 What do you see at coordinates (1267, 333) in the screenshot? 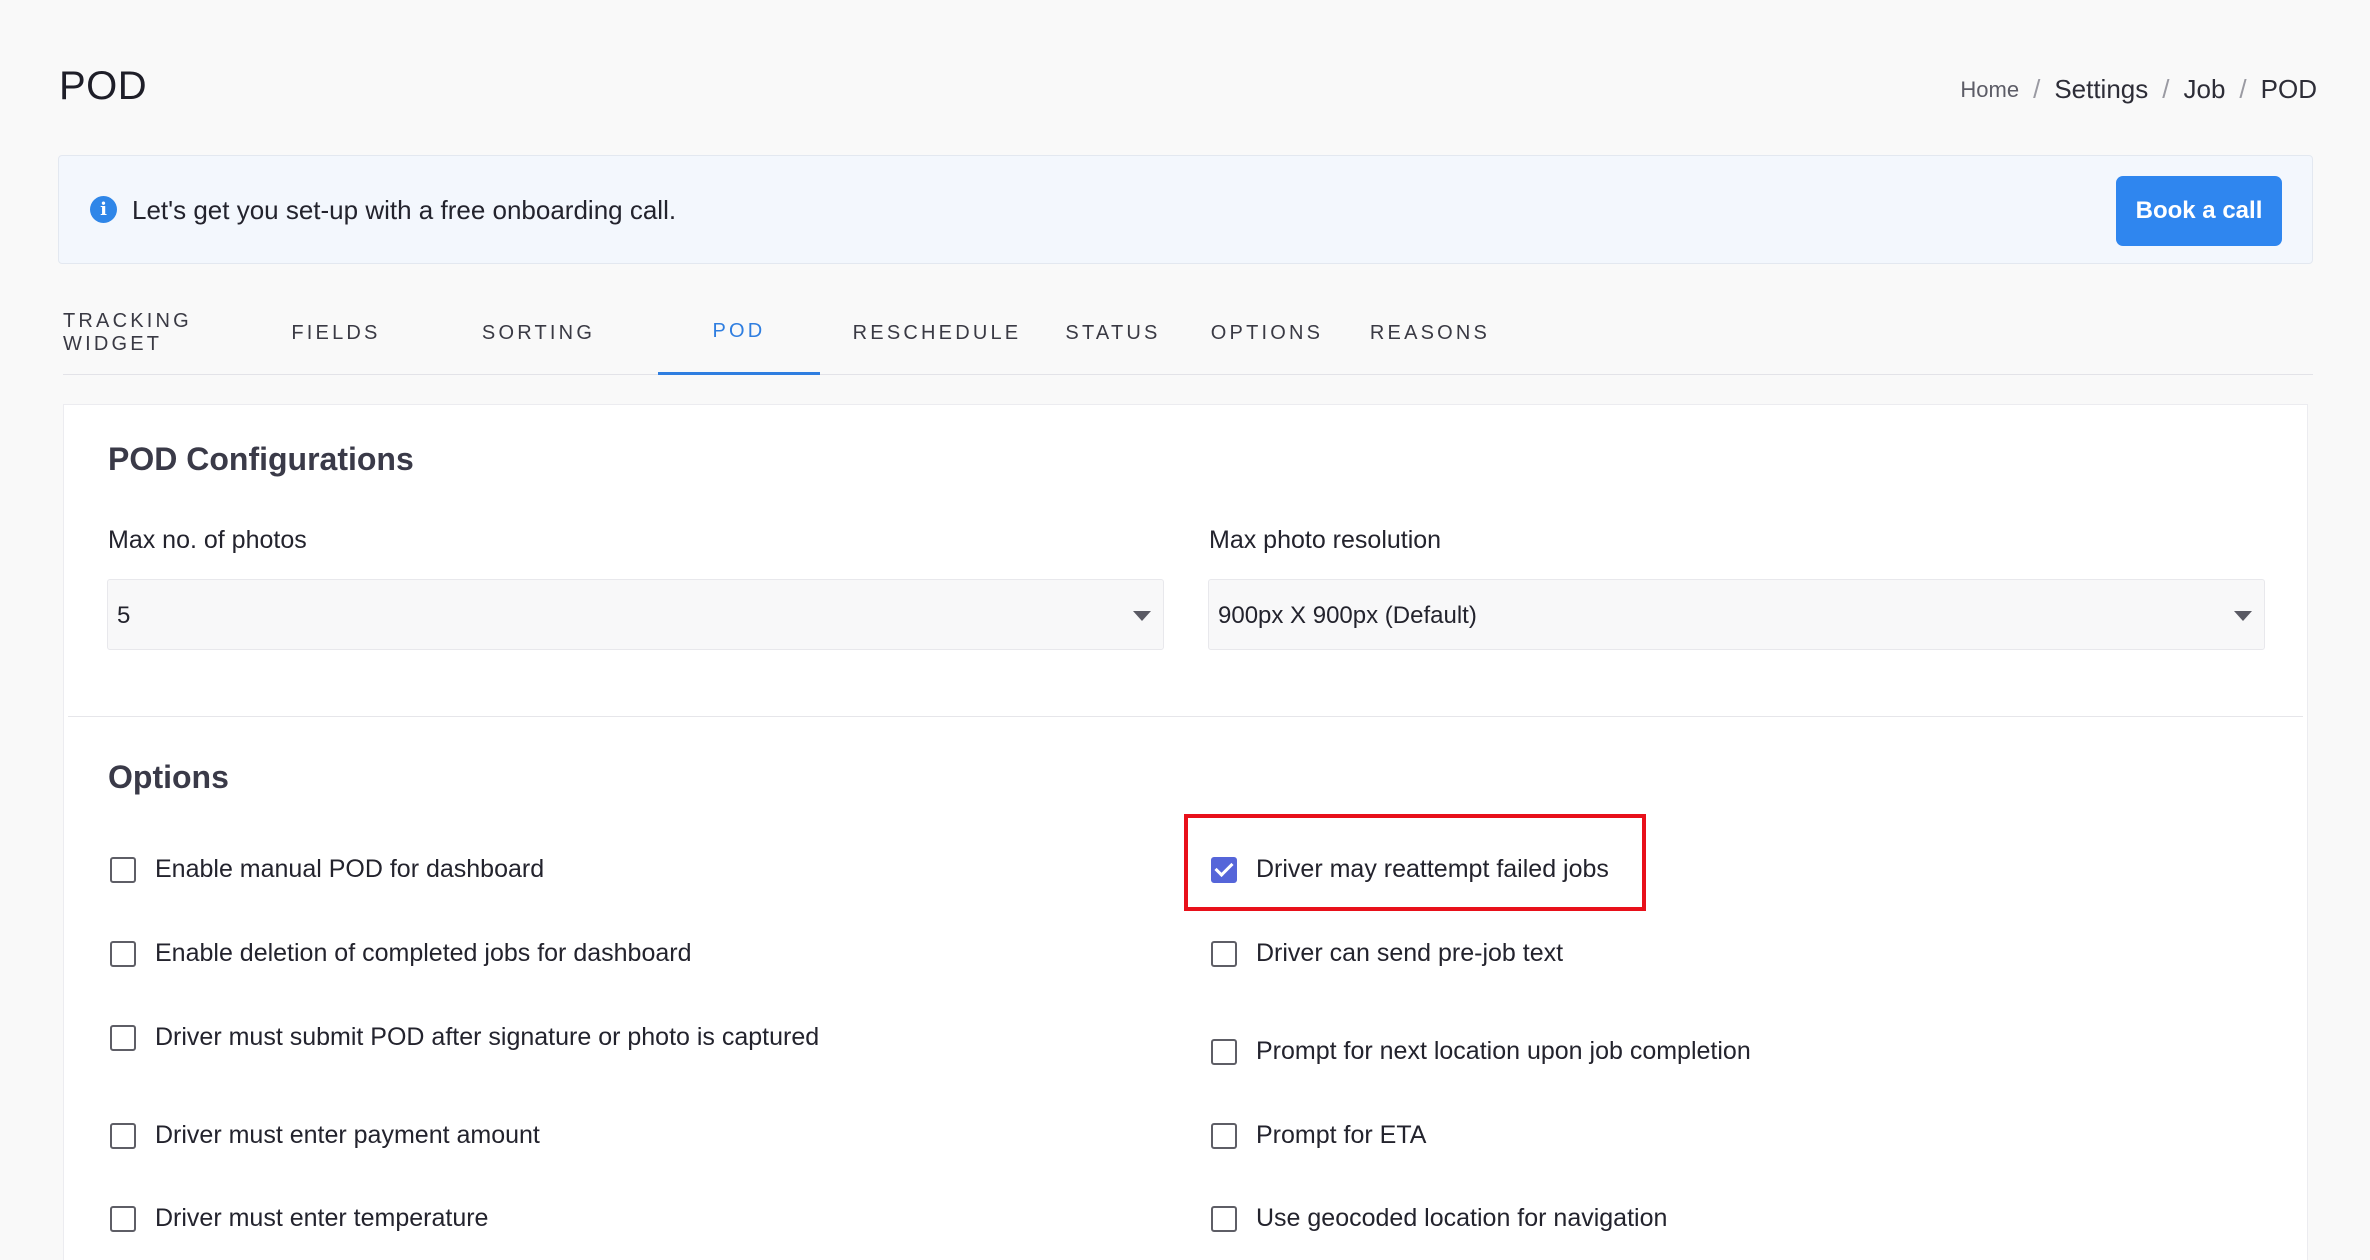
I see `tab-options: OPTIONS` at bounding box center [1267, 333].